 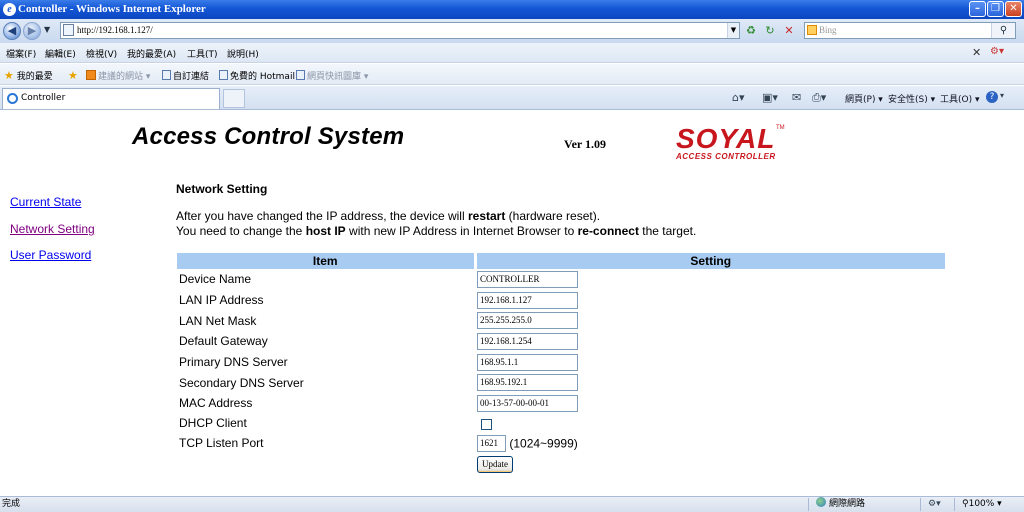 What do you see at coordinates (91, 75) in the screenshot?
I see `suggested-sites-icon` at bounding box center [91, 75].